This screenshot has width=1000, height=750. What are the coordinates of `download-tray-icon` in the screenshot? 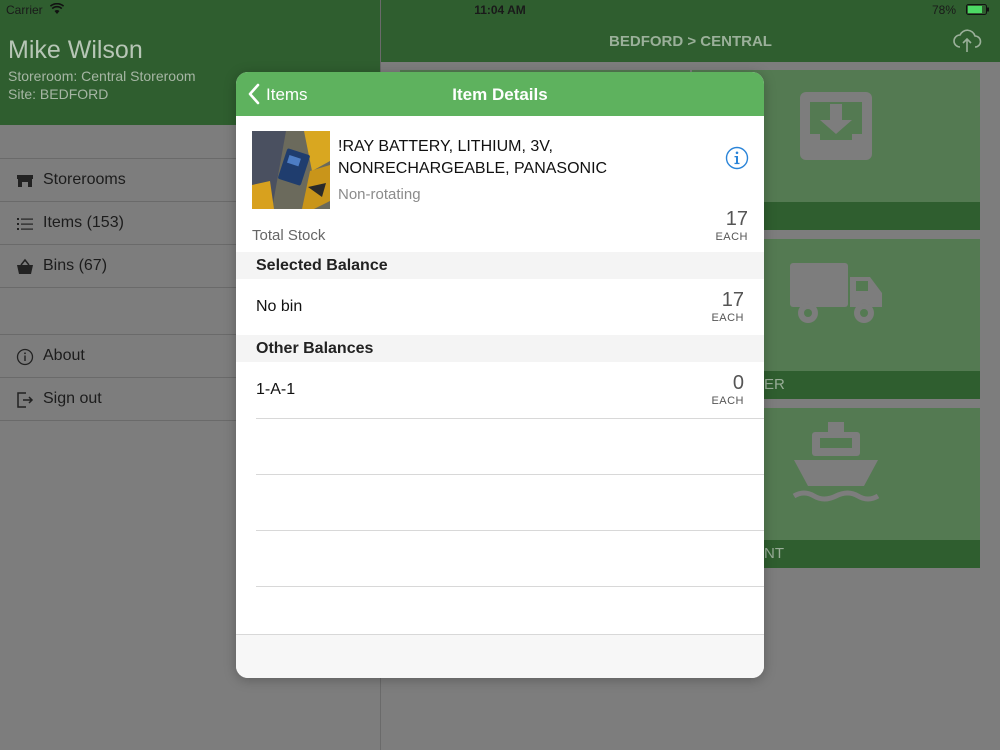 It's located at (836, 126).